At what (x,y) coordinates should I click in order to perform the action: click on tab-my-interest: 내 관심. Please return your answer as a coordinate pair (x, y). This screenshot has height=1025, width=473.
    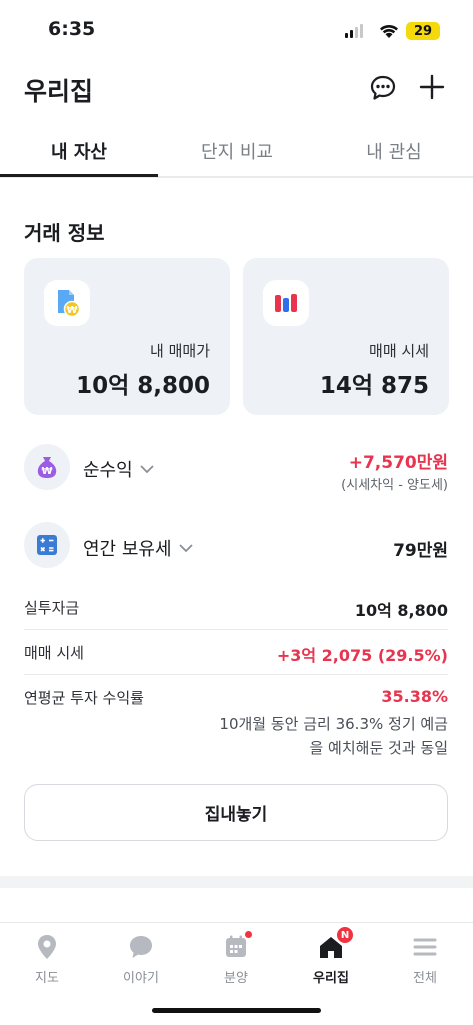
    Looking at the image, I should click on (394, 151).